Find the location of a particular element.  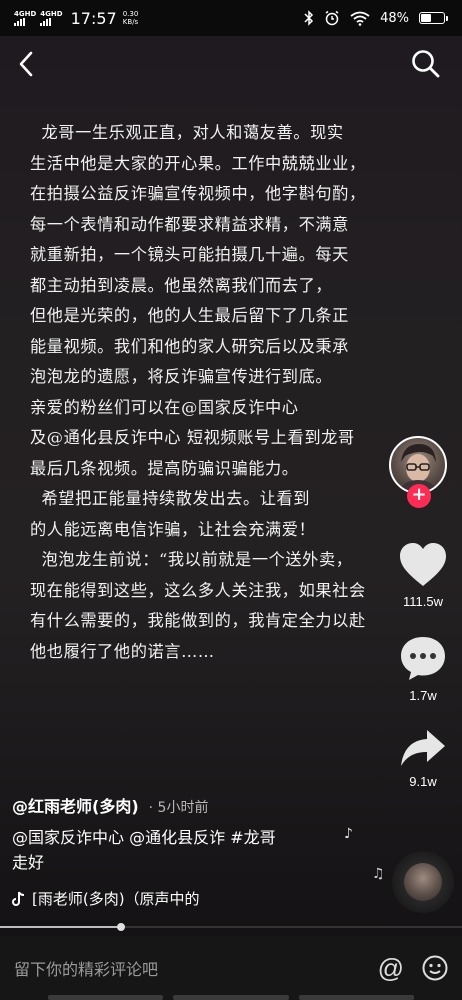

comment-bar: 留下你的精彩评论吧 @ is located at coordinates (231, 968).